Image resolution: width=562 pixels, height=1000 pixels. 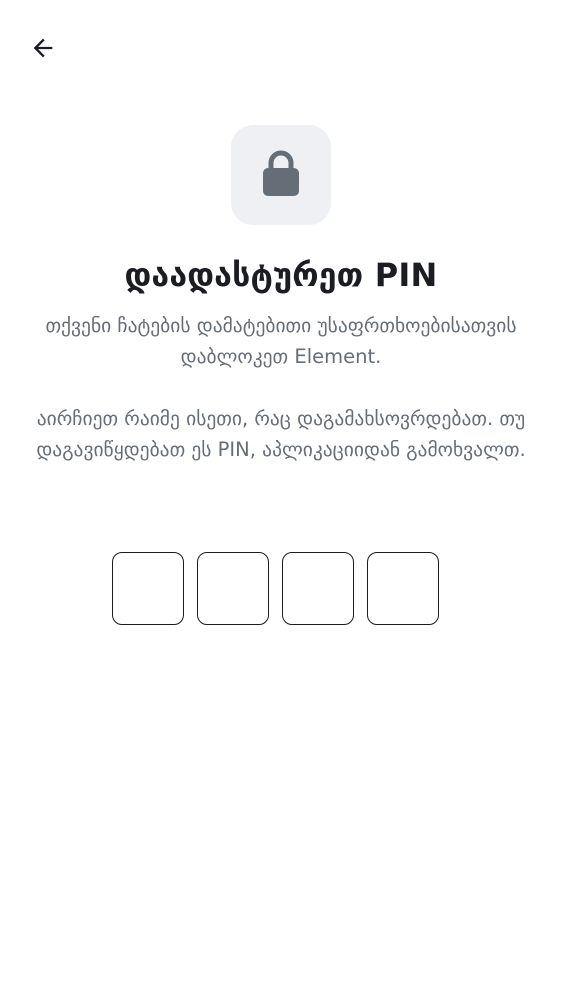 I want to click on page-title: დაადასტურეთ PIN, so click(x=281, y=275).